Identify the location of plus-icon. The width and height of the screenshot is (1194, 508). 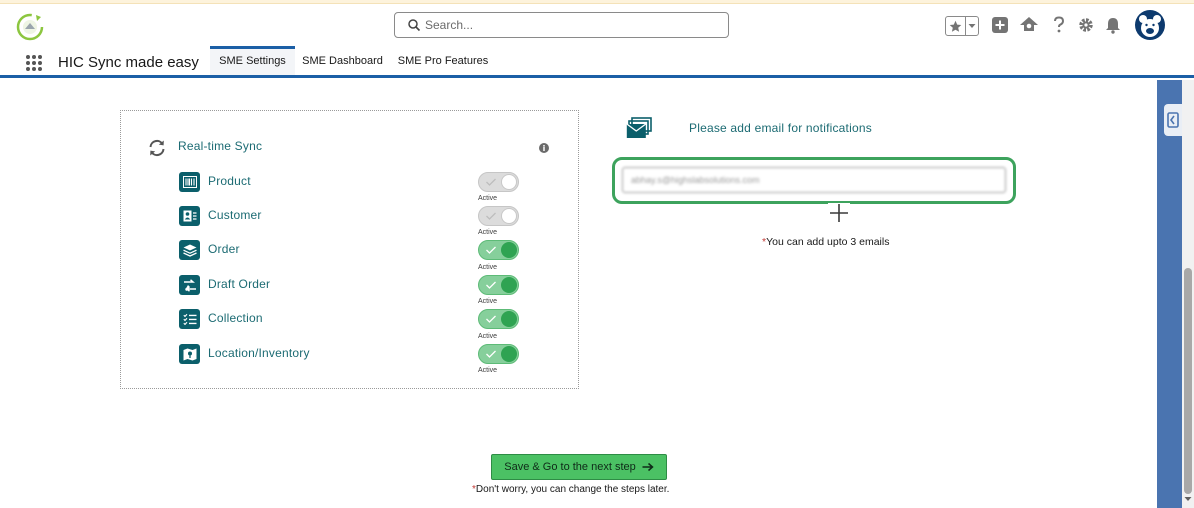
(839, 213).